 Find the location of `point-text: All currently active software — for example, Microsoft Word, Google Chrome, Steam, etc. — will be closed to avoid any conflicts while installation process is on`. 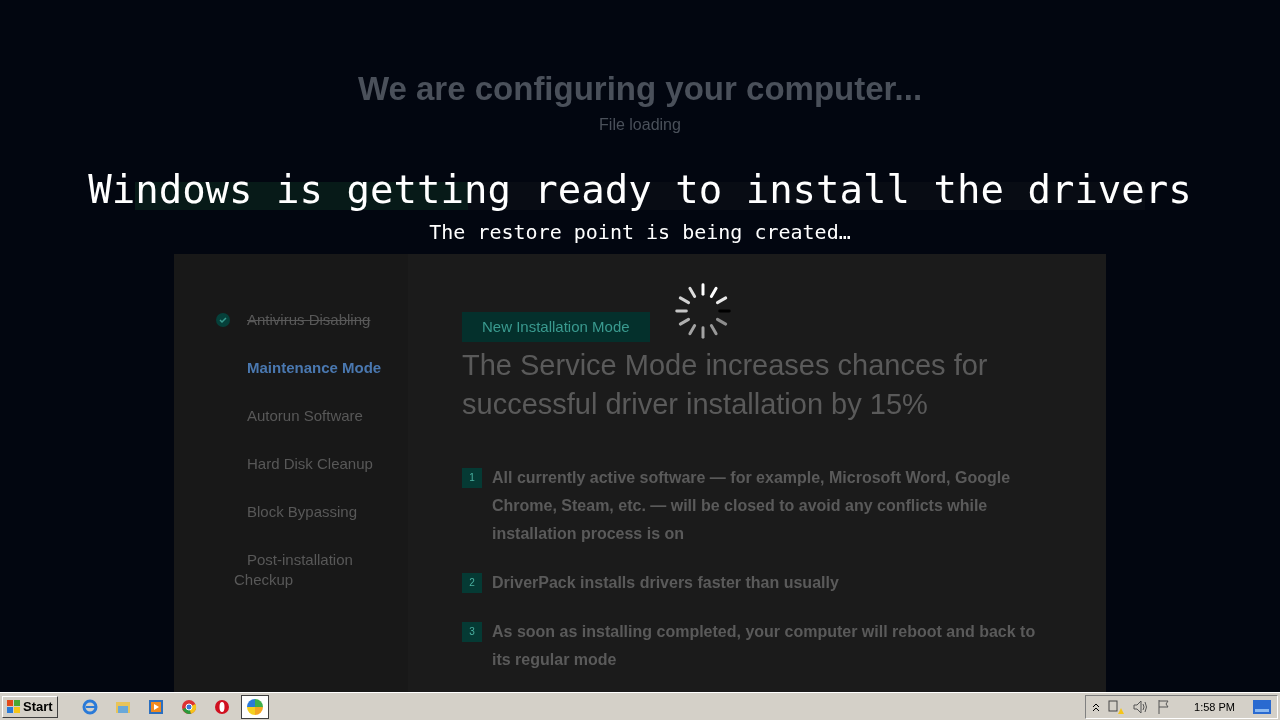

point-text: All currently active software — for example, Microsoft Word, Google Chrome, Steam, etc. — will be closed to avoid any conflicts while installation process is on is located at coordinates (752, 506).